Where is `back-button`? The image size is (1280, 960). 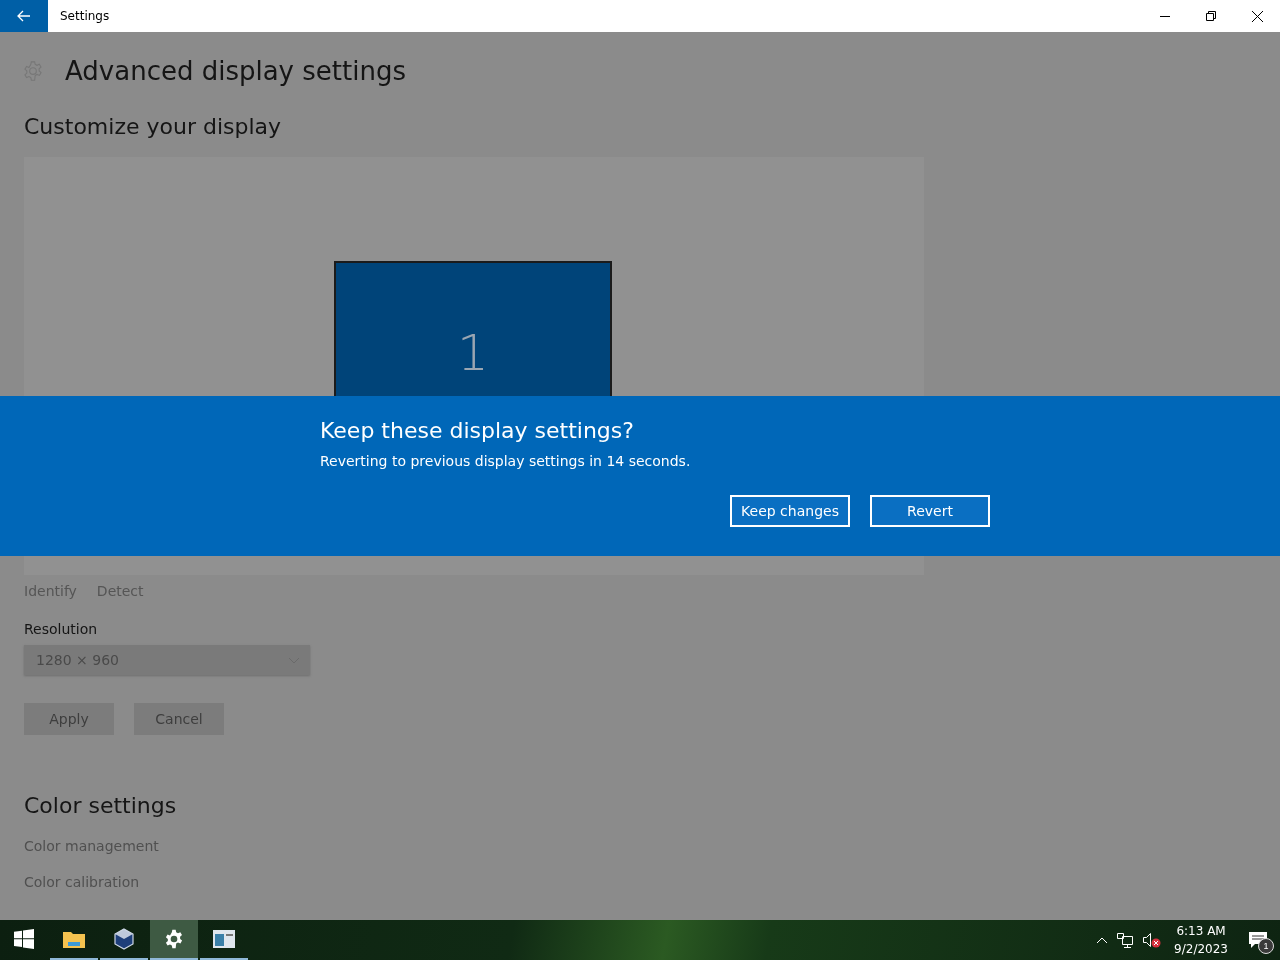 back-button is located at coordinates (24, 16).